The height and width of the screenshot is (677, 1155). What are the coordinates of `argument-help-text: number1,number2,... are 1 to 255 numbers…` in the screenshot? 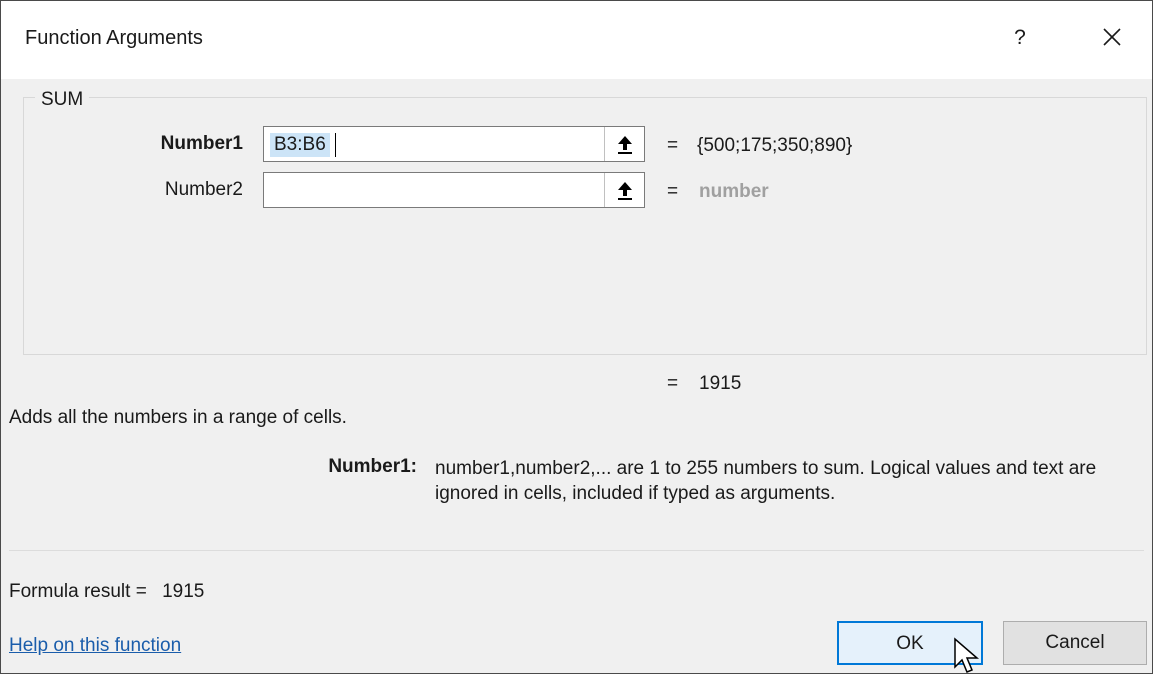 It's located at (766, 481).